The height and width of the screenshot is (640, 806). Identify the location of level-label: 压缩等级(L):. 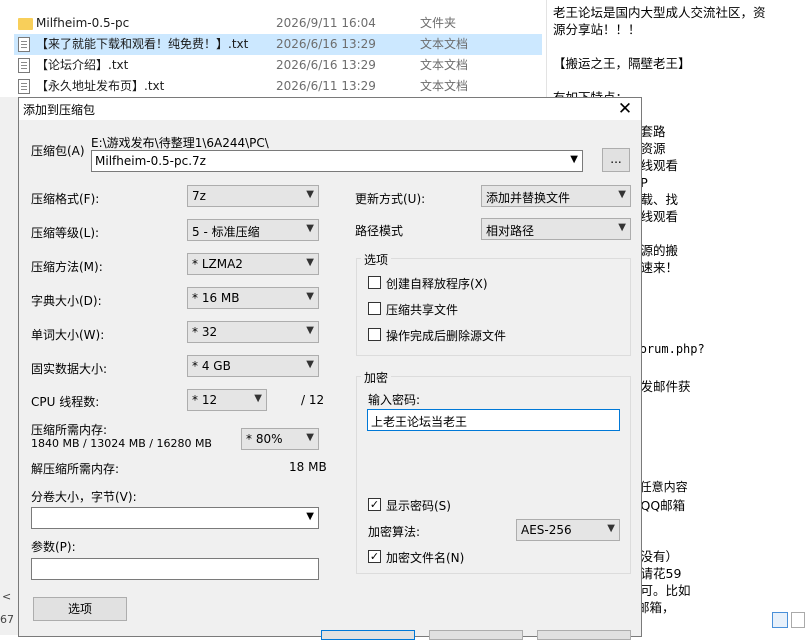
(65, 233).